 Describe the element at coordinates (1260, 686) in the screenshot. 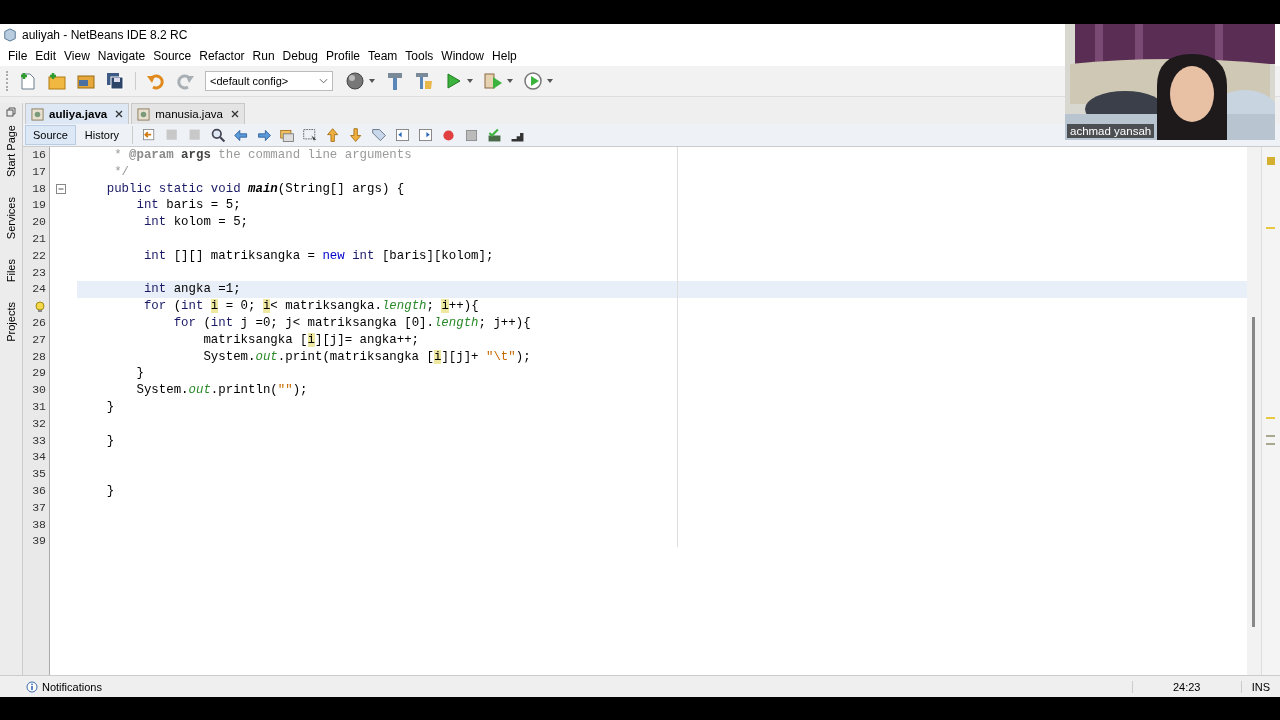

I see `insert-mode: INS` at that location.